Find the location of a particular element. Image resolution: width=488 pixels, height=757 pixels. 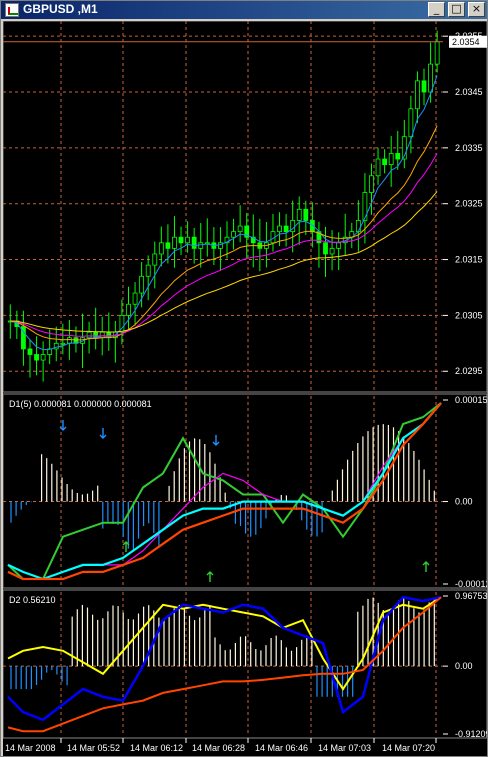

time-tick-label: 14 Mar 06:28 is located at coordinates (218, 748).